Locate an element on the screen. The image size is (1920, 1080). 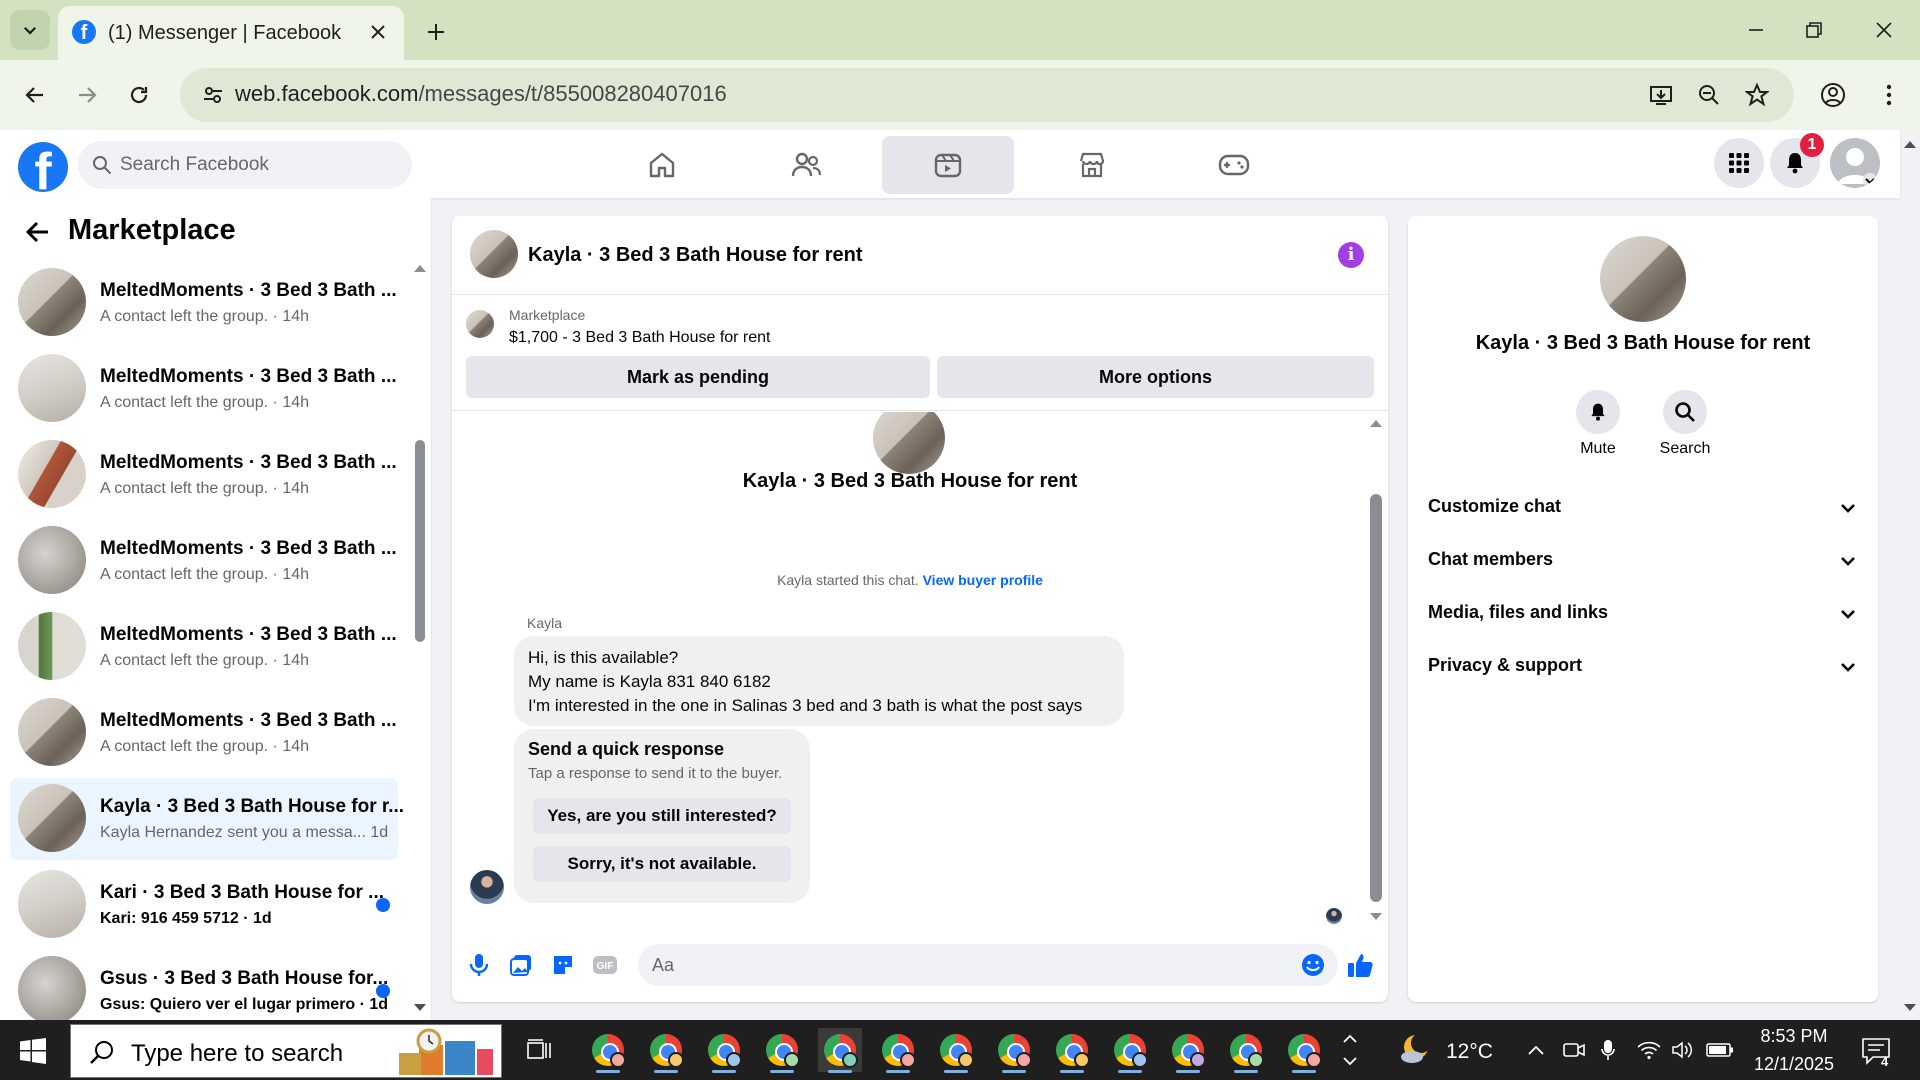
back-to-chats-button is located at coordinates (38, 232).